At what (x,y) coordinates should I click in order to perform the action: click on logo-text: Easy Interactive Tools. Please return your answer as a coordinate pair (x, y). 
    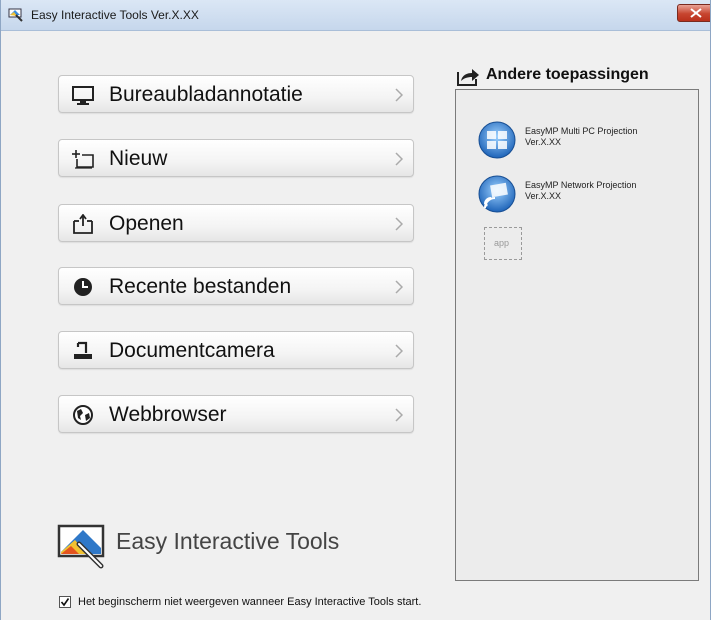
    Looking at the image, I should click on (228, 541).